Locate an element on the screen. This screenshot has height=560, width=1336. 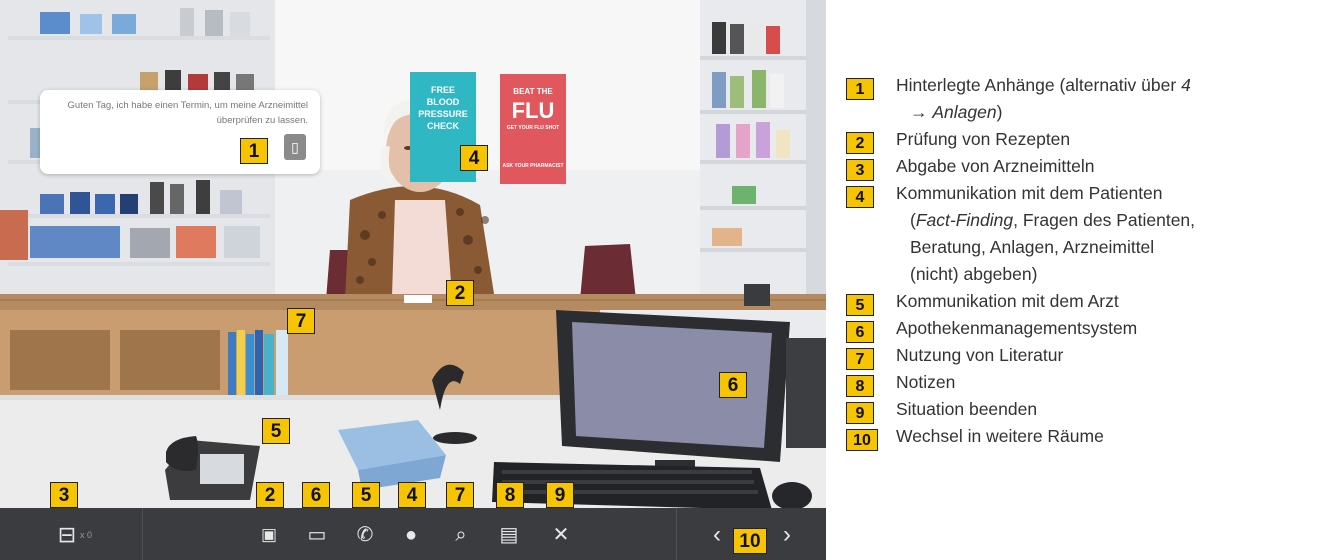
legend-text: , Fragen des Patienten, is located at coordinates (1104, 220).